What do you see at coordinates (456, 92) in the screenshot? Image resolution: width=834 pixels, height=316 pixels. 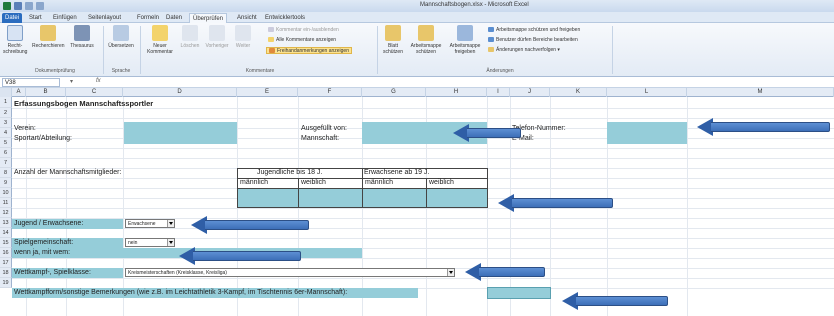 I see `column-header: H` at bounding box center [456, 92].